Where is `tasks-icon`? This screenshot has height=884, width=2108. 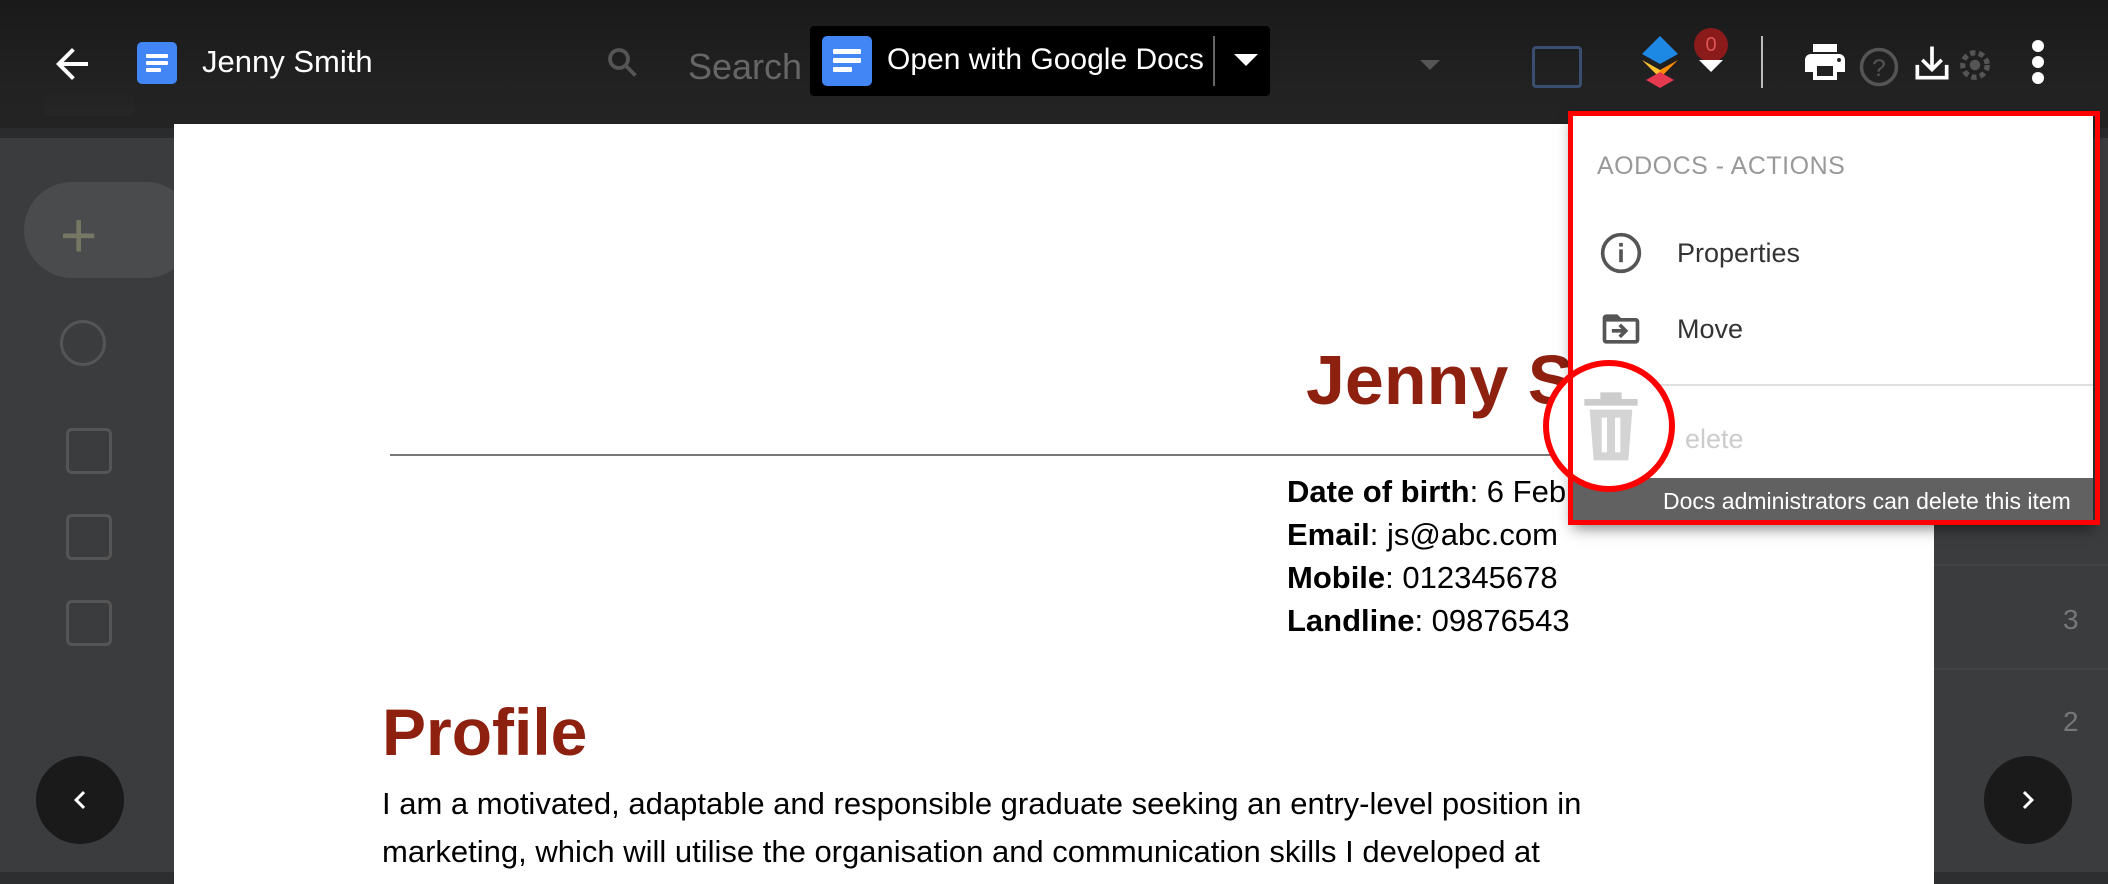 tasks-icon is located at coordinates (89, 451).